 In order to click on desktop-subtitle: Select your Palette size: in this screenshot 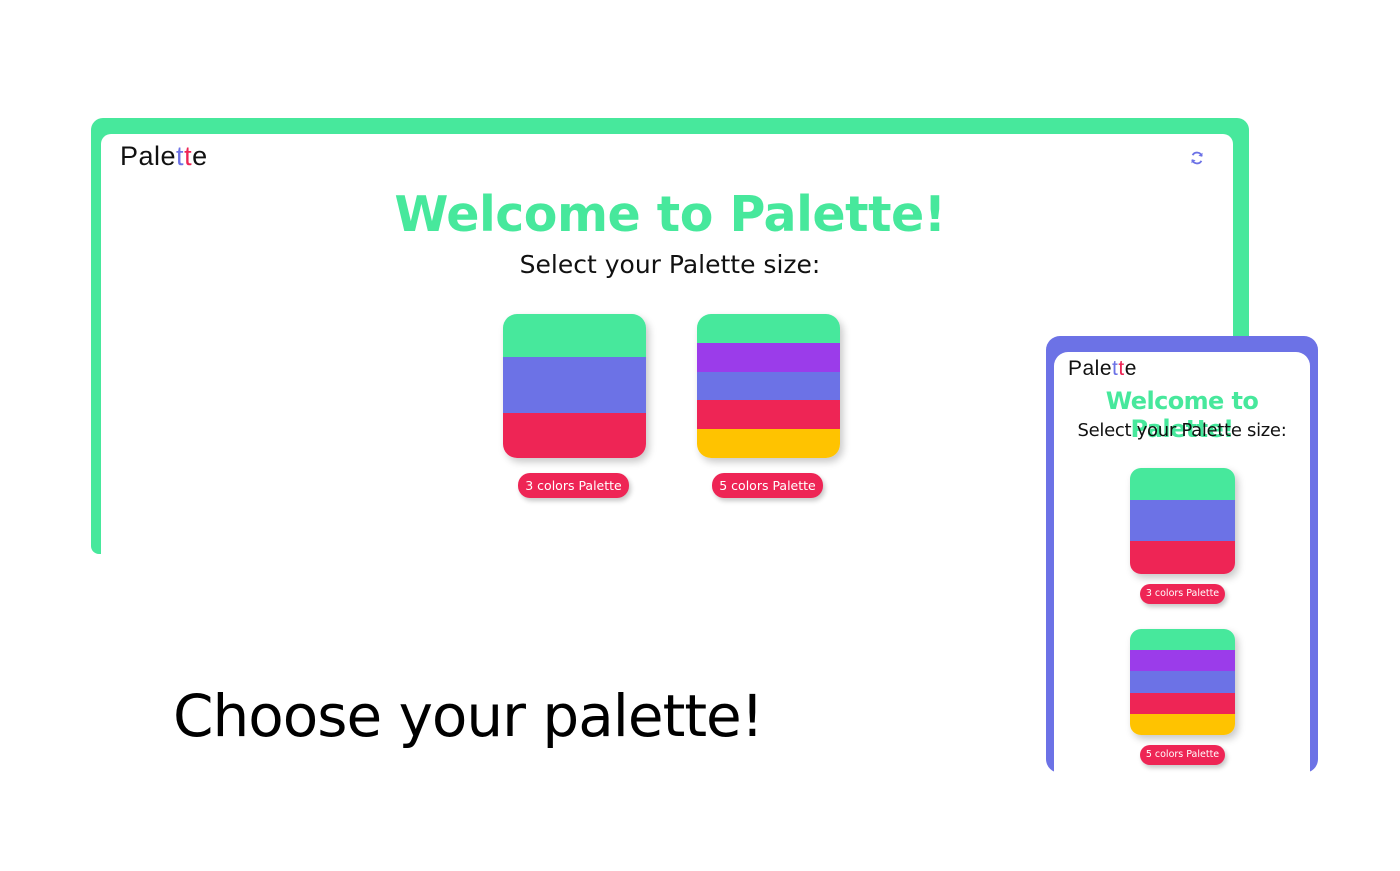, I will do `click(670, 264)`.